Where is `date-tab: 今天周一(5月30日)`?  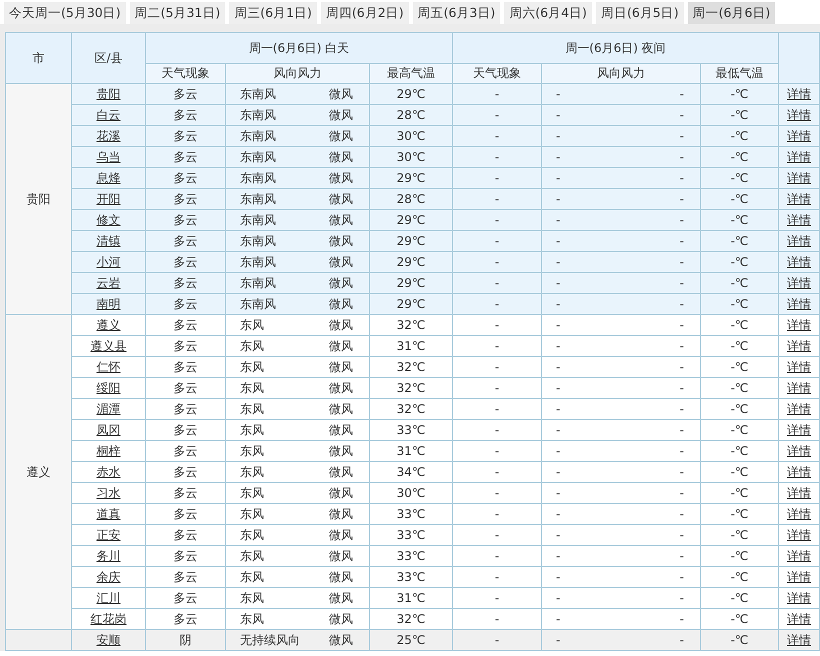
date-tab: 今天周一(5月30日) is located at coordinates (65, 13).